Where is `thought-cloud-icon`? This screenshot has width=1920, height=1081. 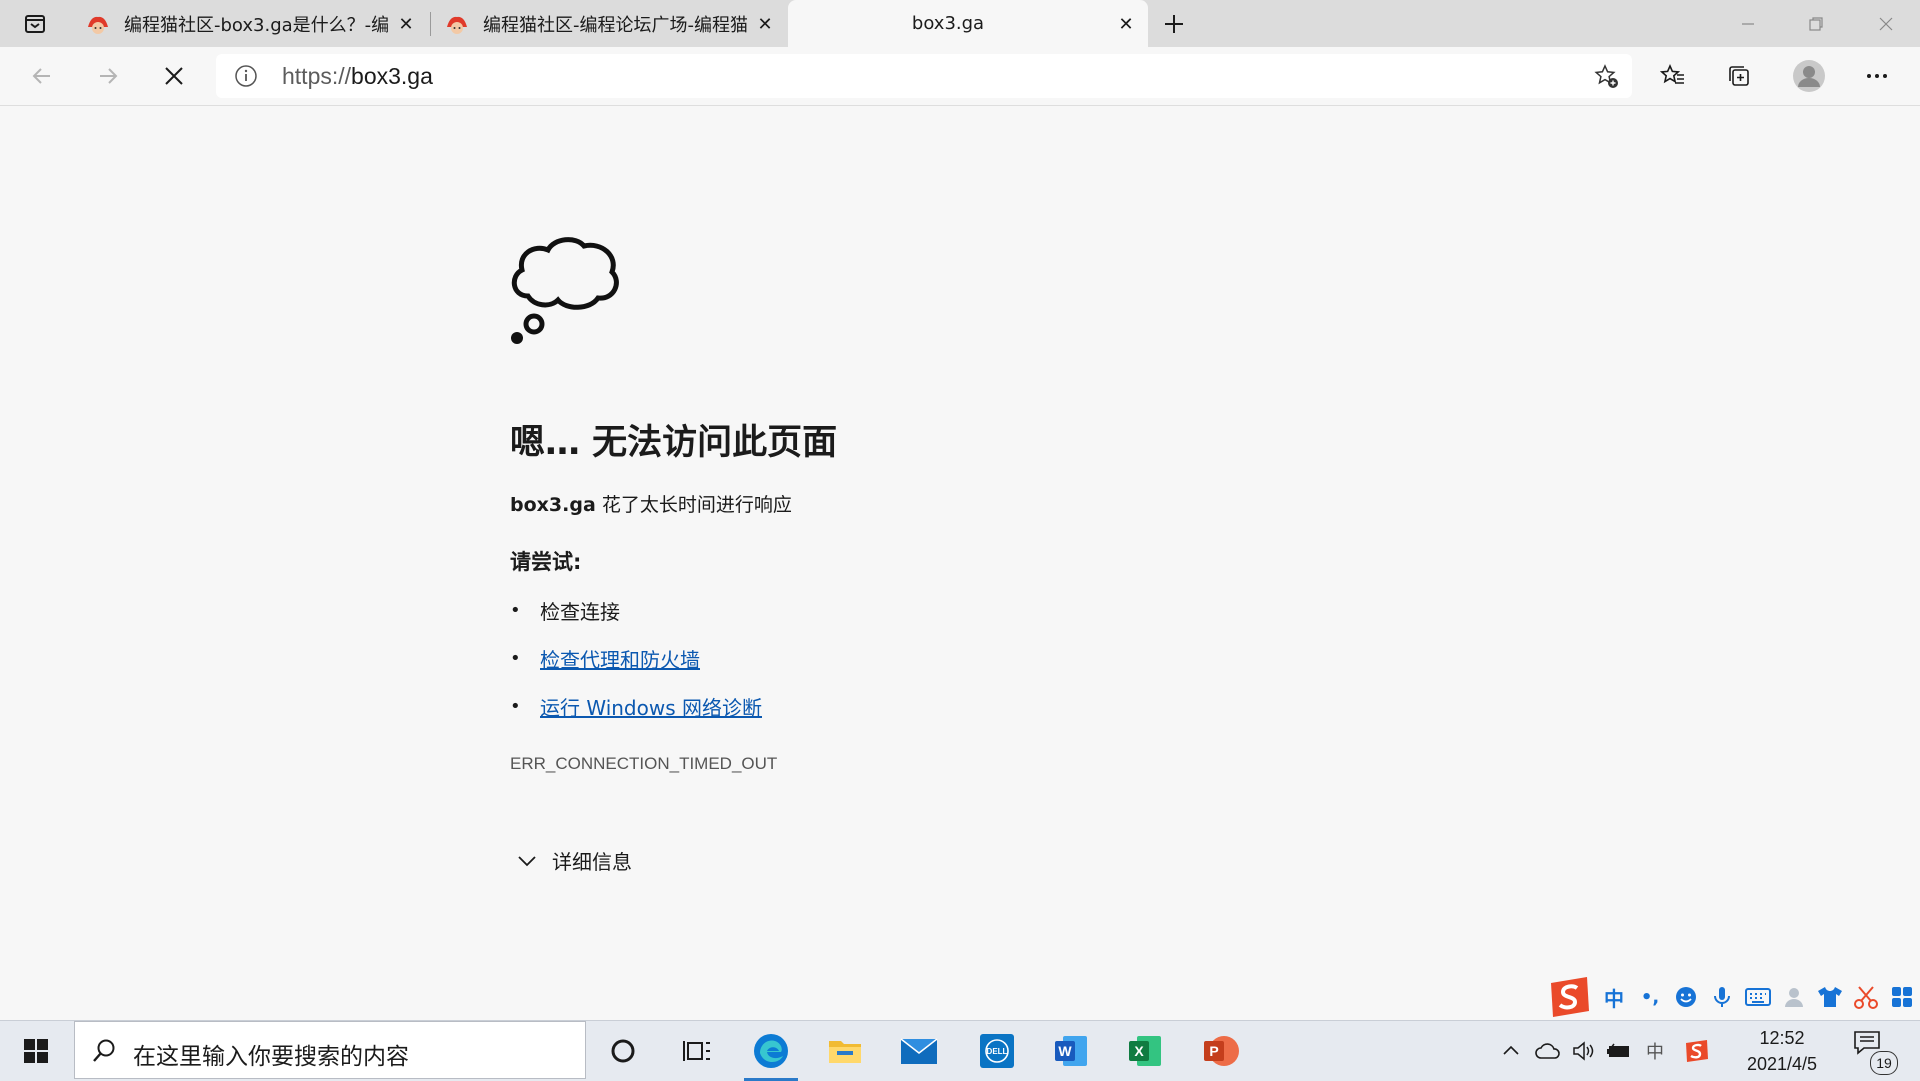 thought-cloud-icon is located at coordinates (565, 290).